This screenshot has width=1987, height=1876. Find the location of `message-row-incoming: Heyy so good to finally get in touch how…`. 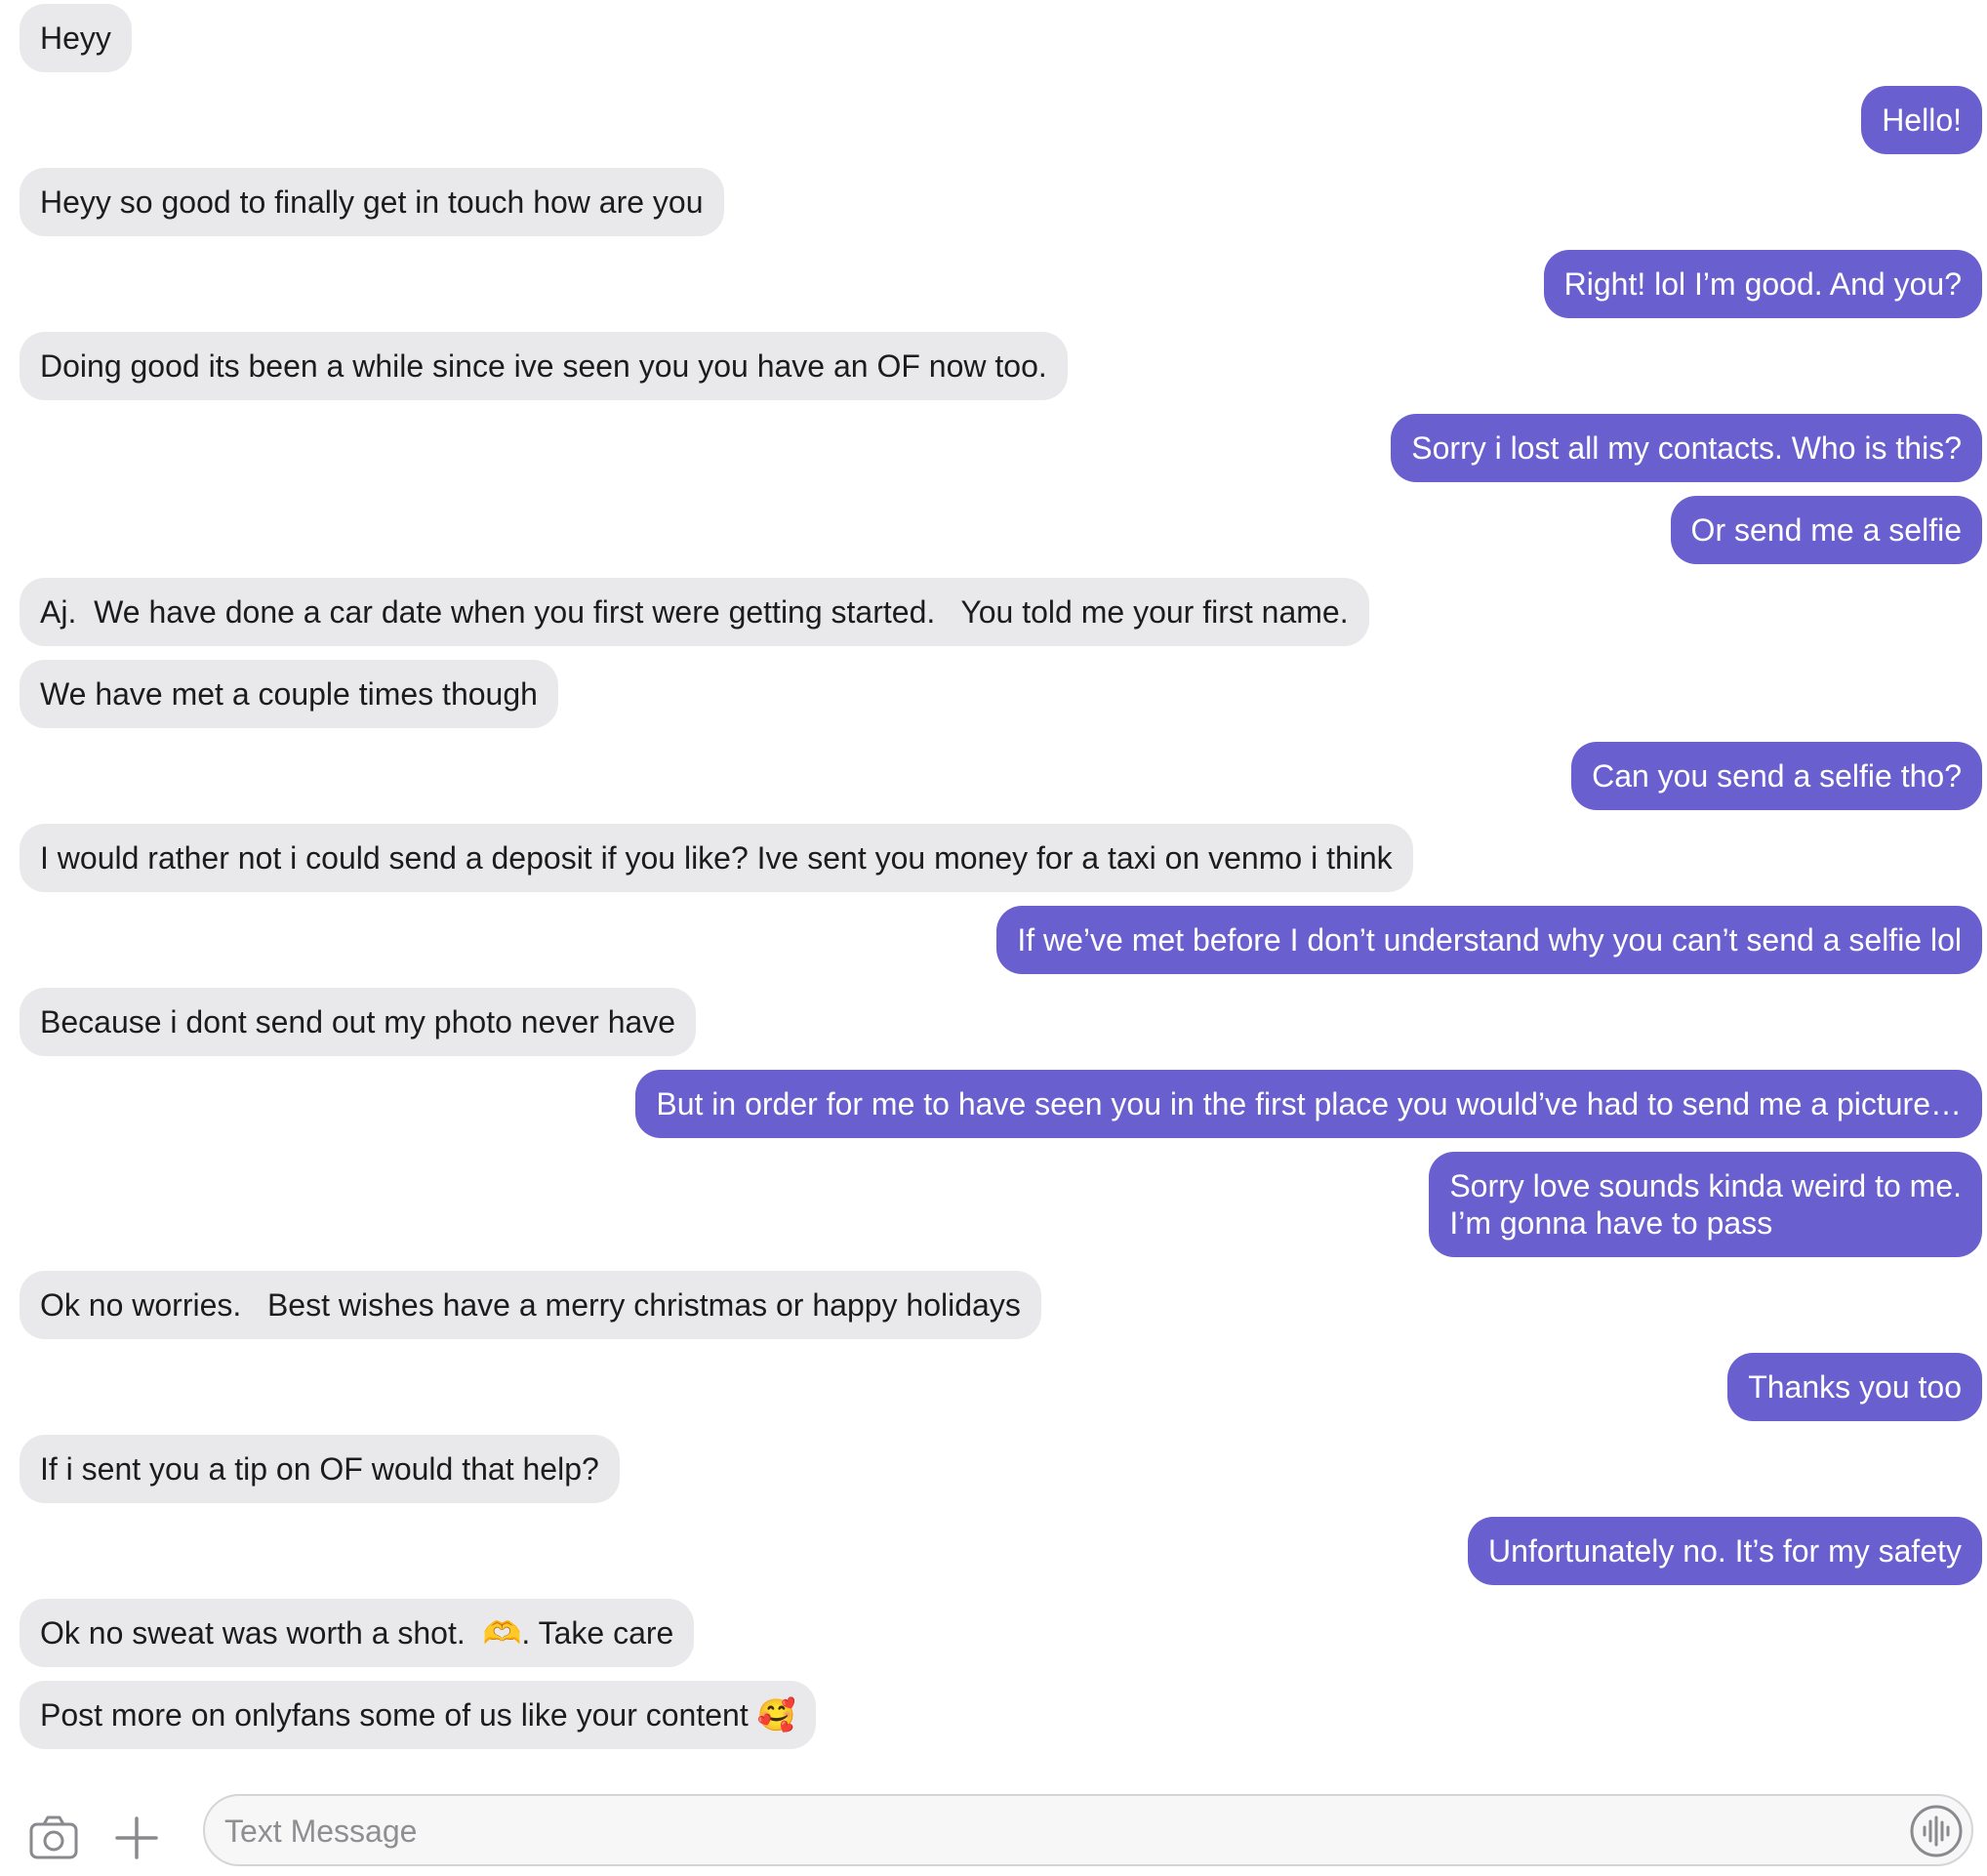

message-row-incoming: Heyy so good to finally get in touch how… is located at coordinates (993, 202).